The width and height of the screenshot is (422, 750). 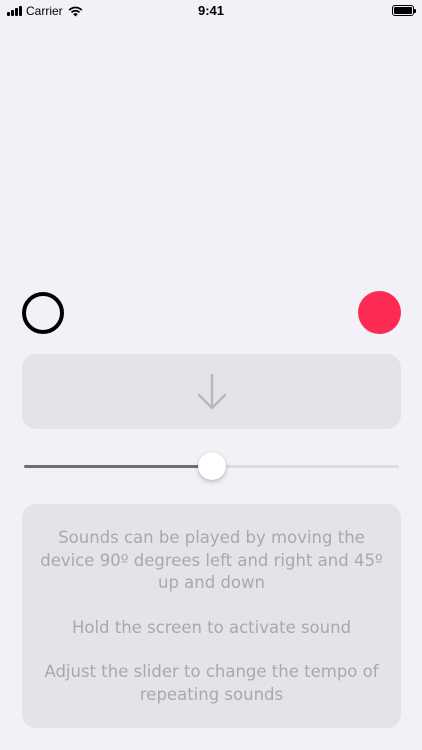 What do you see at coordinates (43, 313) in the screenshot?
I see `circle-outline-icon` at bounding box center [43, 313].